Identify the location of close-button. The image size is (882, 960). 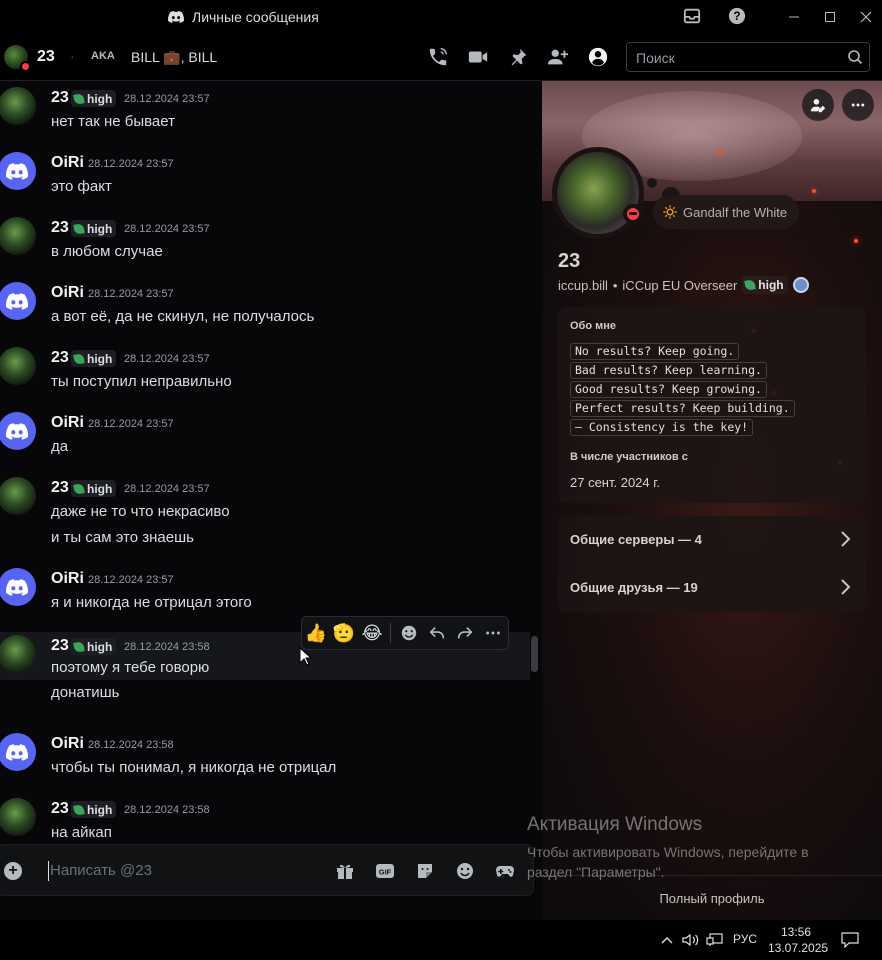
(865, 16).